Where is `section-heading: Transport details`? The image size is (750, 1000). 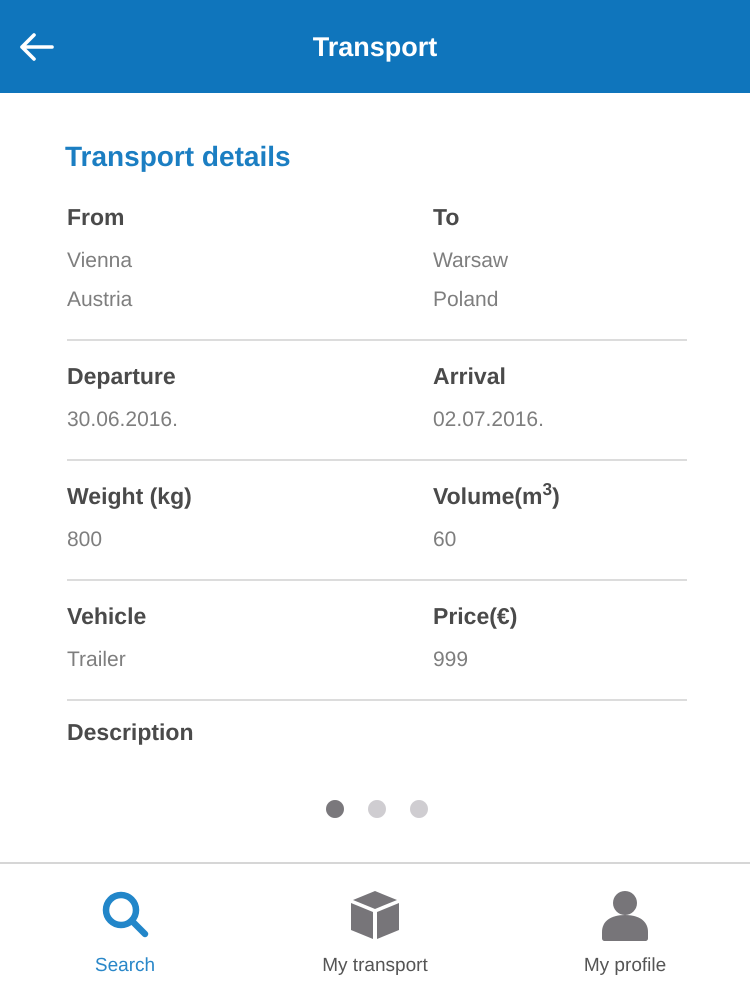 section-heading: Transport details is located at coordinates (178, 157).